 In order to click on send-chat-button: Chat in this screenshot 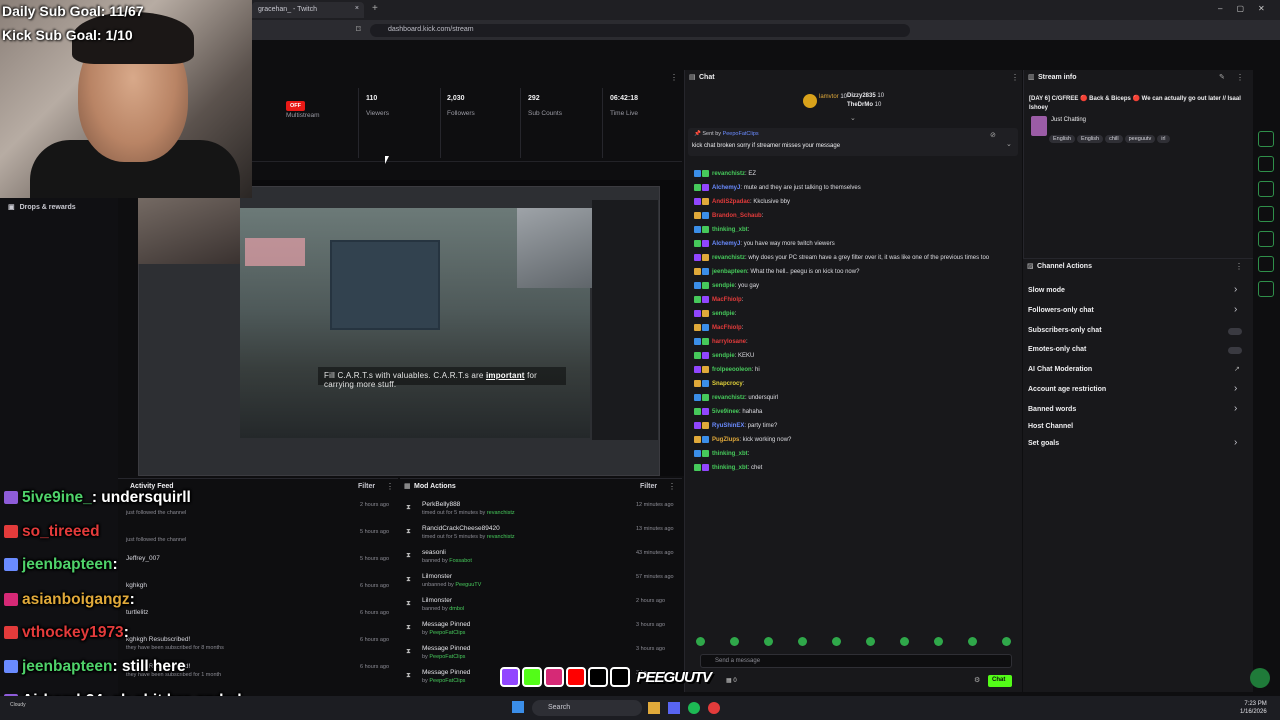, I will do `click(1000, 681)`.